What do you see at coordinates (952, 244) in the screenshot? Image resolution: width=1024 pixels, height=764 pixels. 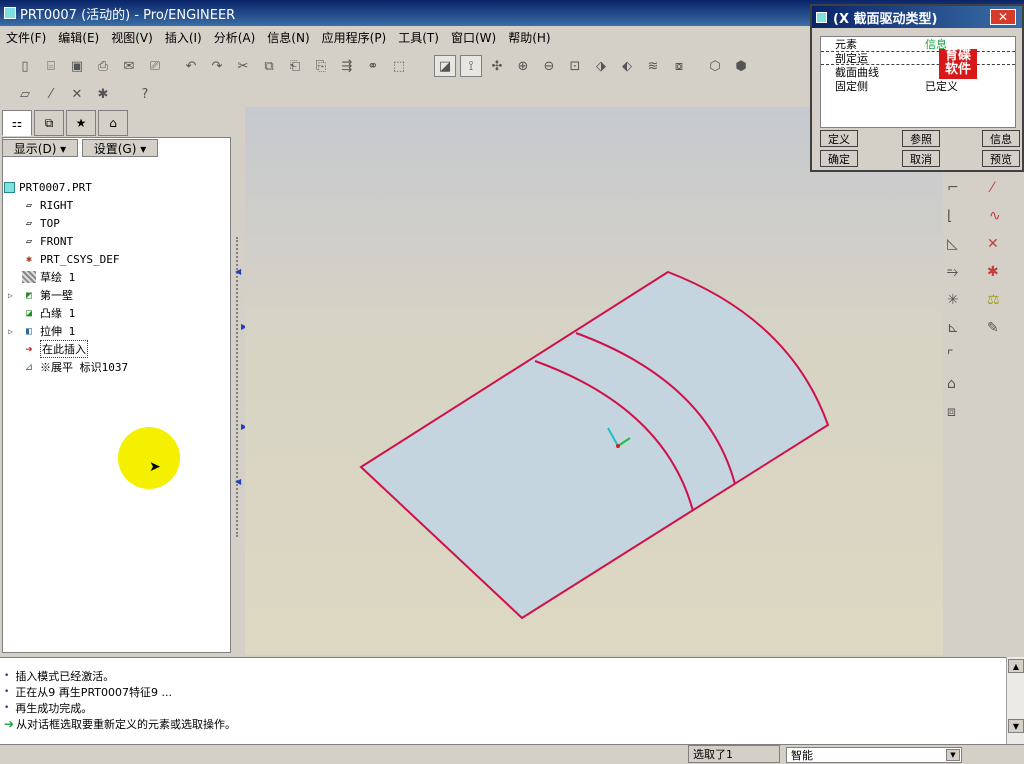 I see `extend-icon: ◺` at bounding box center [952, 244].